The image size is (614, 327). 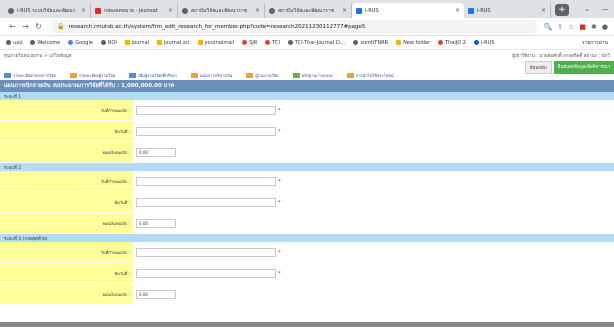 I want to click on zoom-icon: 🔍, so click(x=548, y=27).